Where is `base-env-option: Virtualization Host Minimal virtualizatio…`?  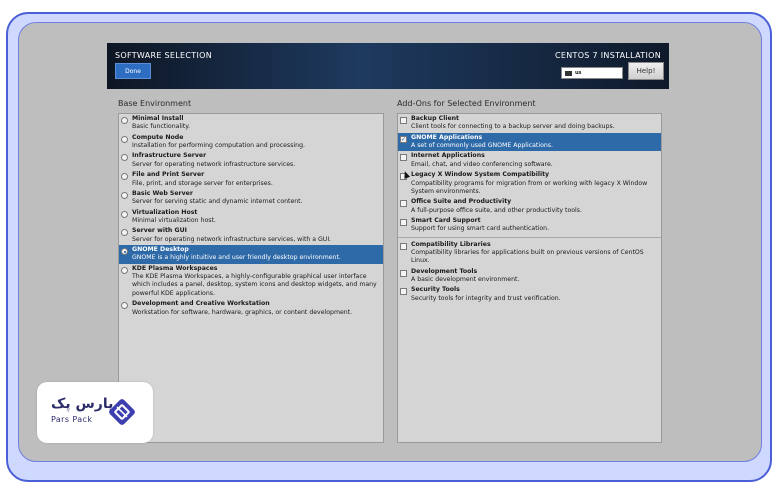
base-env-option: Virtualization Host Minimal virtualizatio… is located at coordinates (251, 217).